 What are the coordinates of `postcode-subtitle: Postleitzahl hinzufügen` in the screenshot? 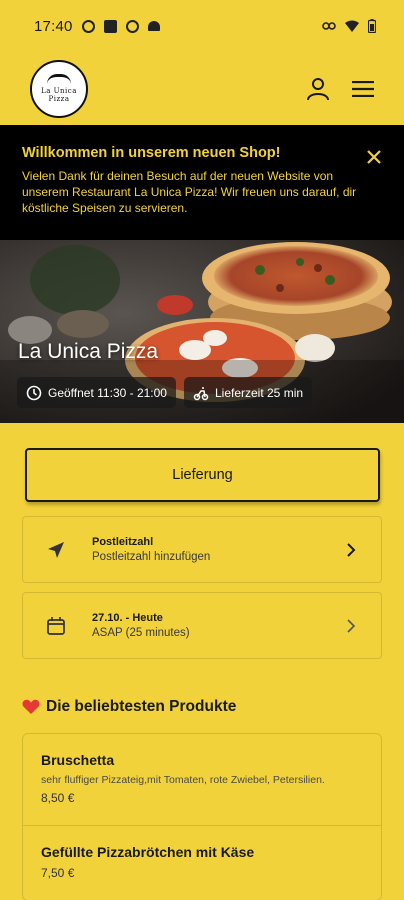 It's located at (151, 557).